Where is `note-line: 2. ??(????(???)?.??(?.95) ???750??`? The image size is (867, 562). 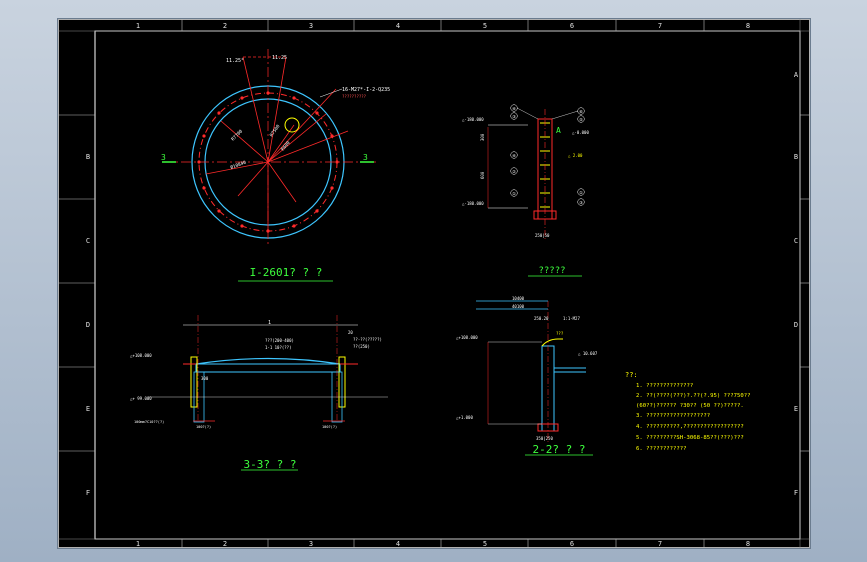 note-line: 2. ??(????(???)?.??(?.95) ???750?? is located at coordinates (693, 396).